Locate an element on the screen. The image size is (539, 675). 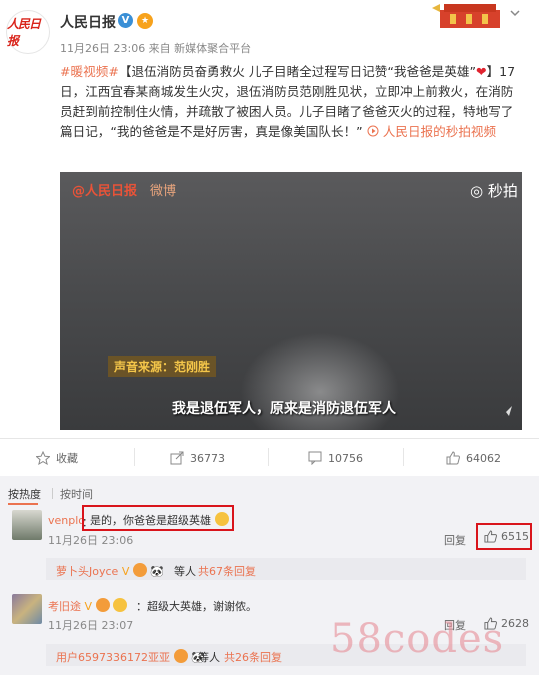
author-avatar: 人民日报 is located at coordinates (28, 32).